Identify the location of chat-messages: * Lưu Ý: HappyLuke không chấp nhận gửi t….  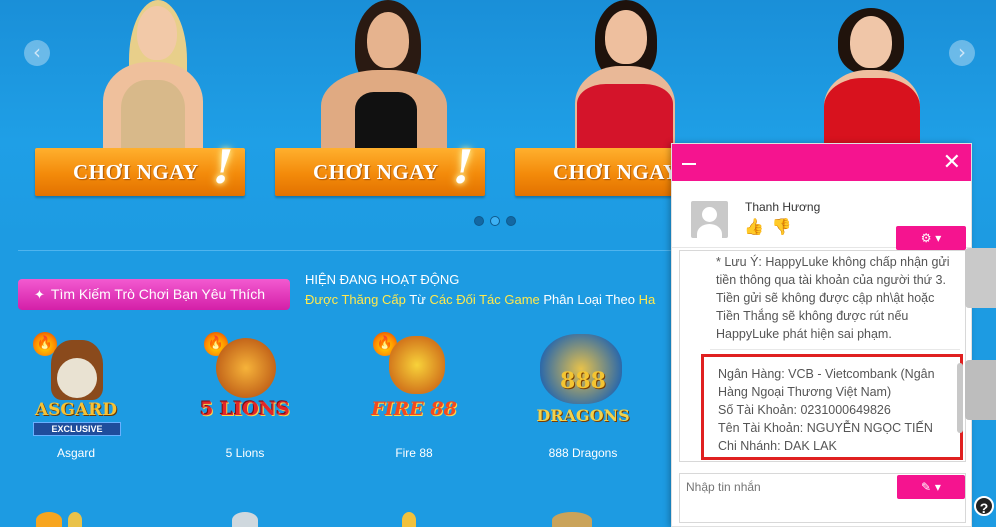
(822, 356).